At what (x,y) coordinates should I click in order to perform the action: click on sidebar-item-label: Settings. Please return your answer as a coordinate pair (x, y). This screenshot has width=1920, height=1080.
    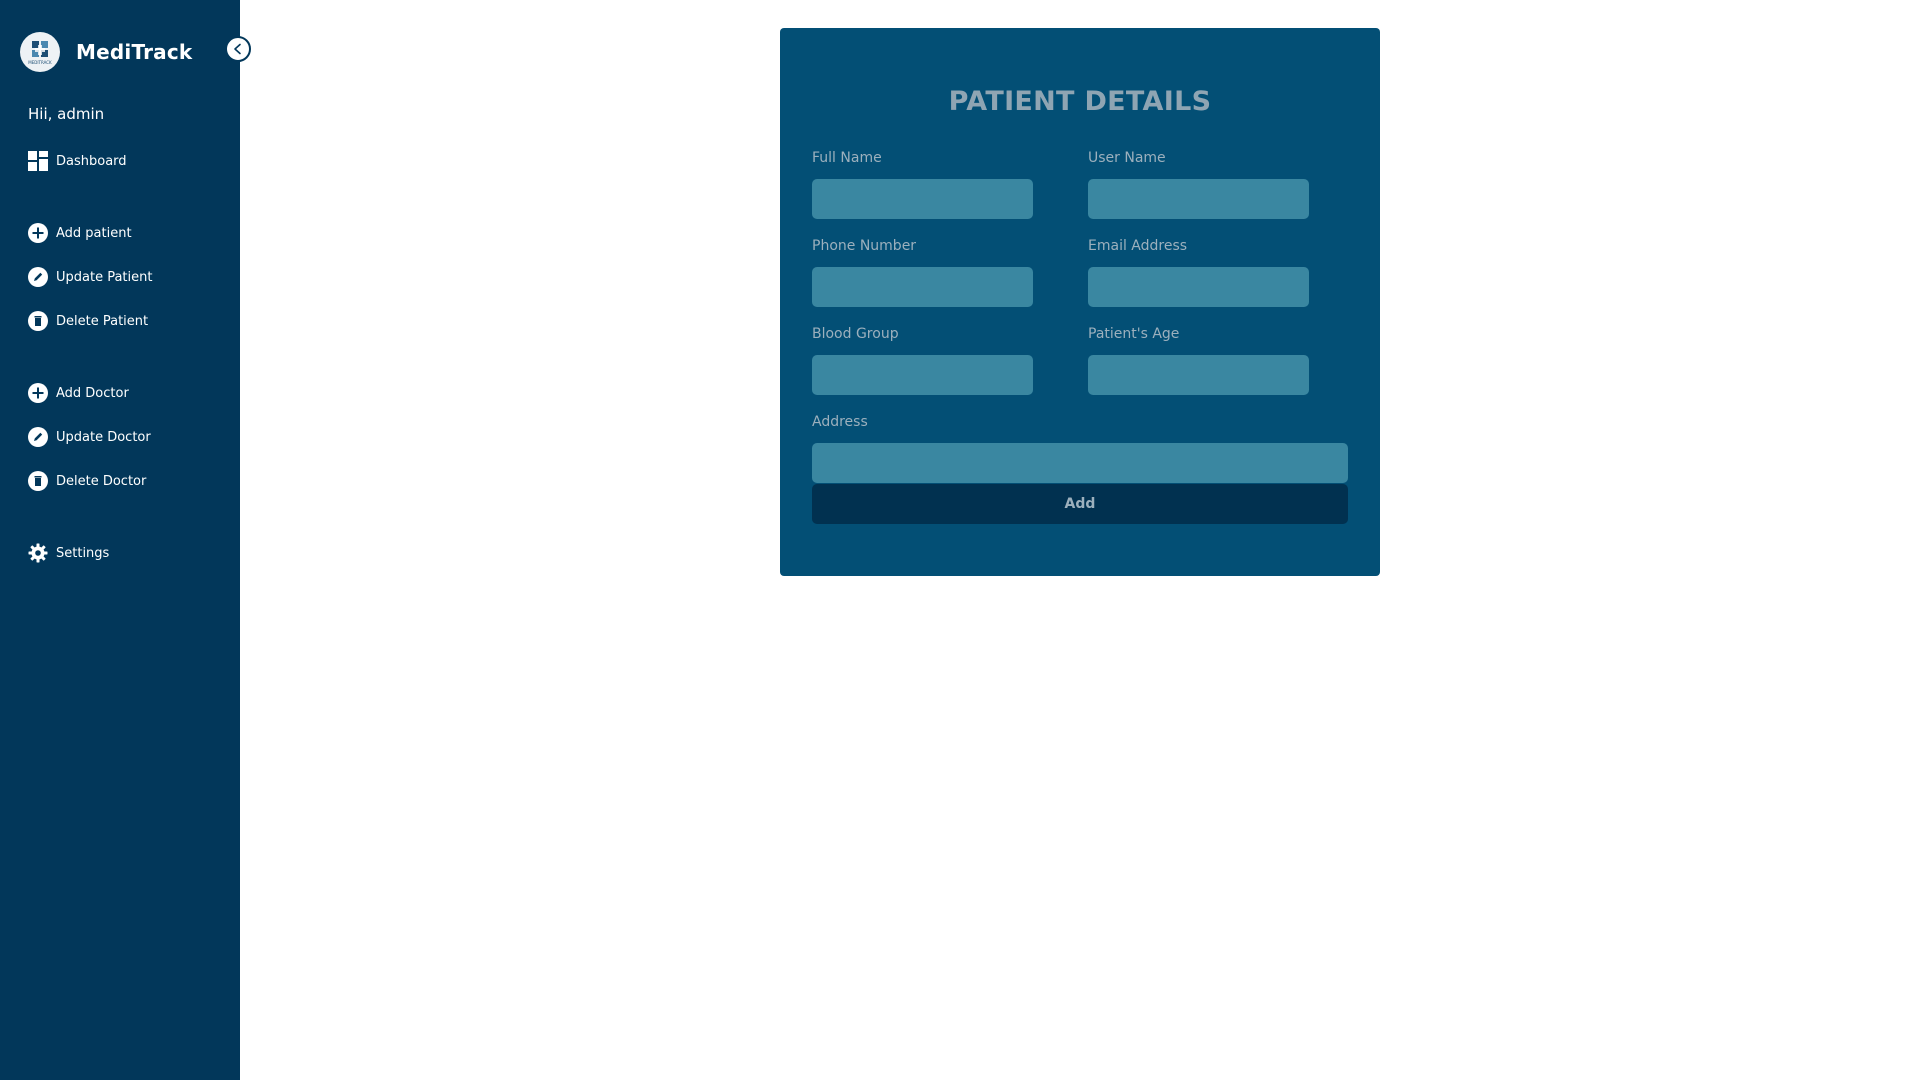
    Looking at the image, I should click on (83, 553).